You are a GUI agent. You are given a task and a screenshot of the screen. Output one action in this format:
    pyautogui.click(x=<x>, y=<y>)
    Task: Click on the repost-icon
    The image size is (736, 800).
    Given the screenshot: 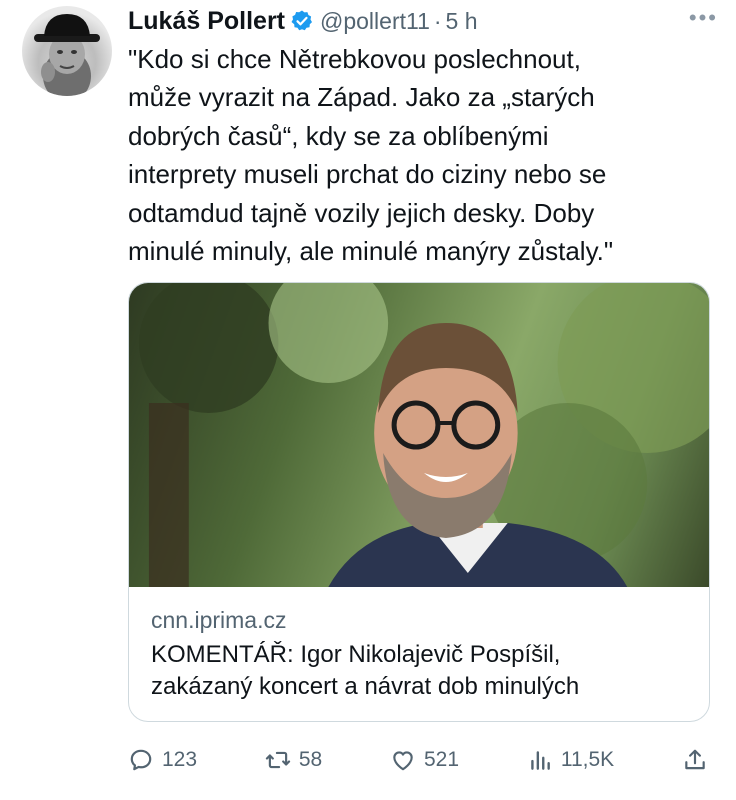 What is the action you would take?
    pyautogui.click(x=277, y=760)
    